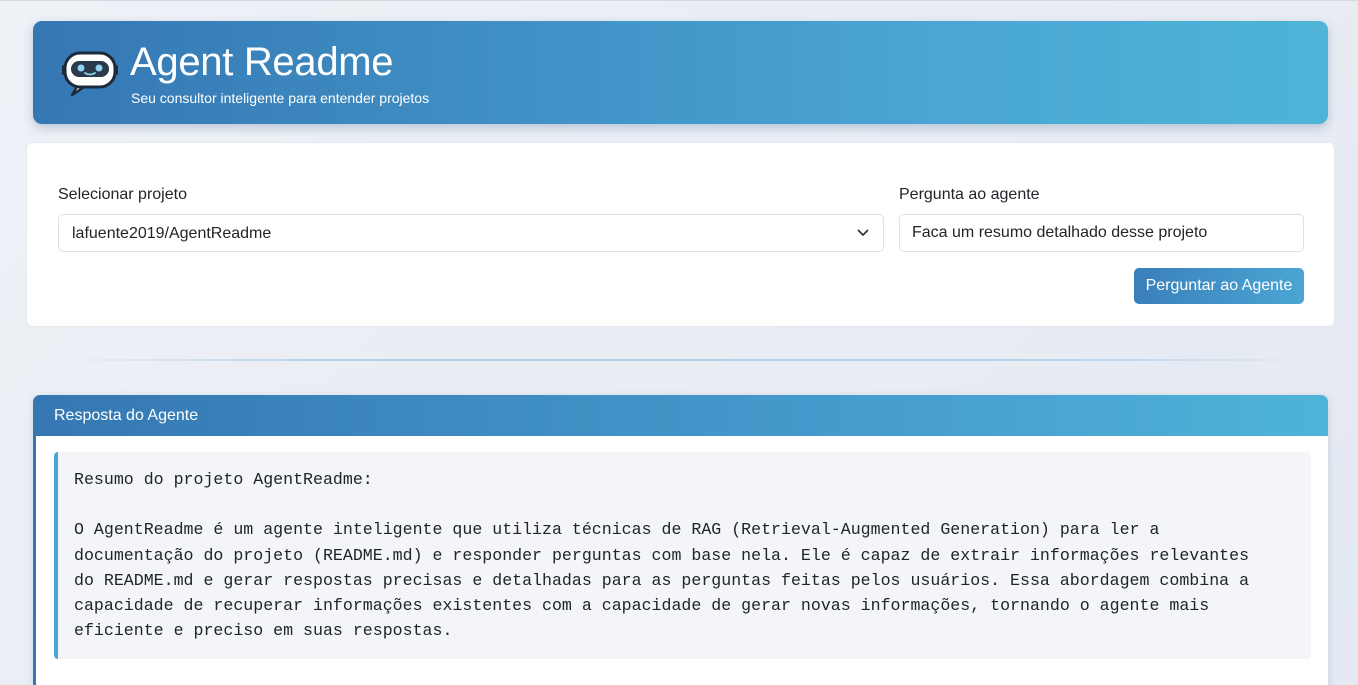 This screenshot has width=1358, height=685. Describe the element at coordinates (680, 415) in the screenshot. I see `response-panel-header: Resposta do Agente` at that location.